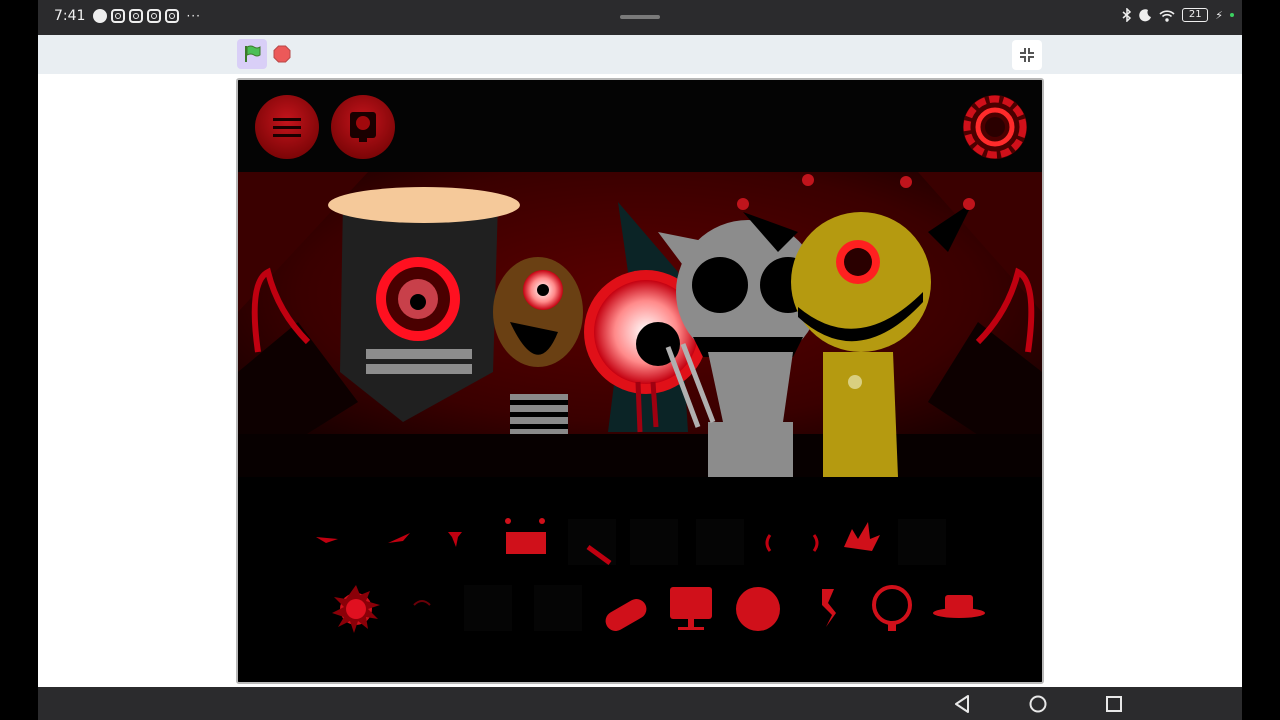 The image size is (1280, 720). I want to click on menu-icon, so click(287, 127).